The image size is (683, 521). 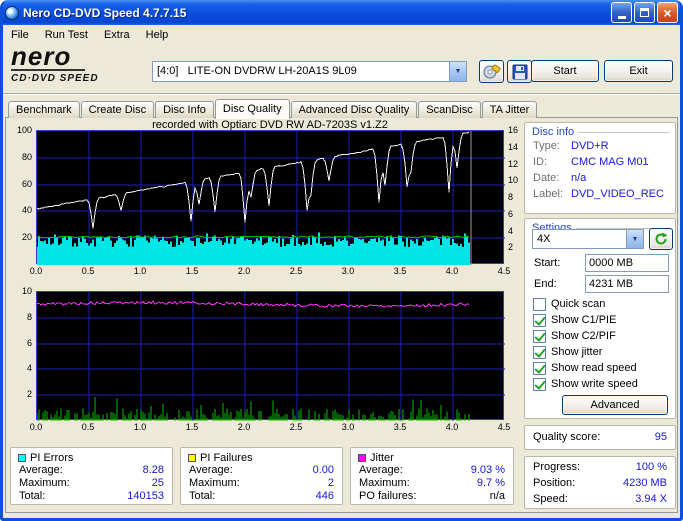 What do you see at coordinates (157, 35) in the screenshot?
I see `menu-help: Help` at bounding box center [157, 35].